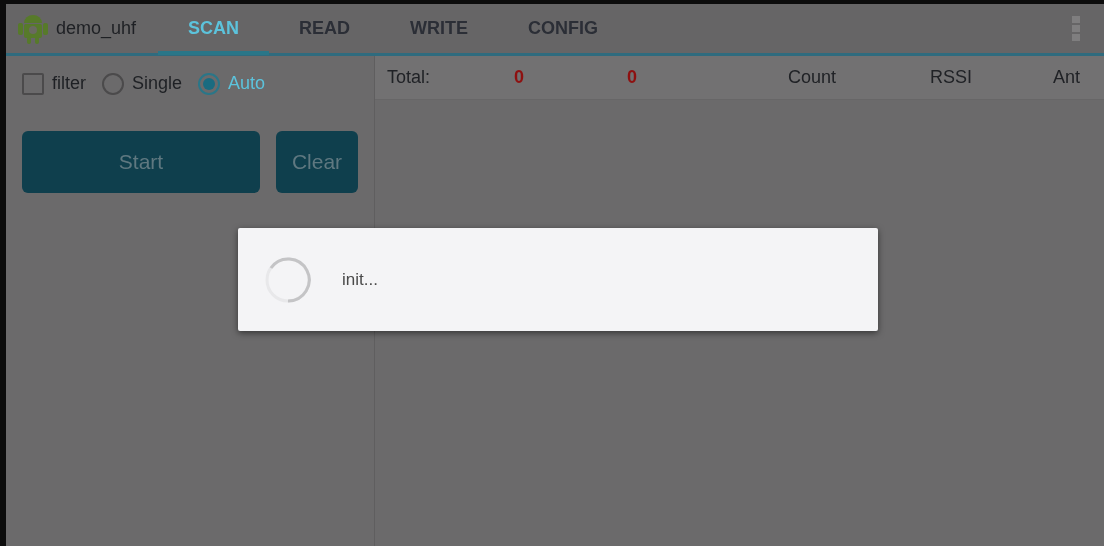 The width and height of the screenshot is (1104, 546). I want to click on app-title: demo_uhf, so click(96, 29).